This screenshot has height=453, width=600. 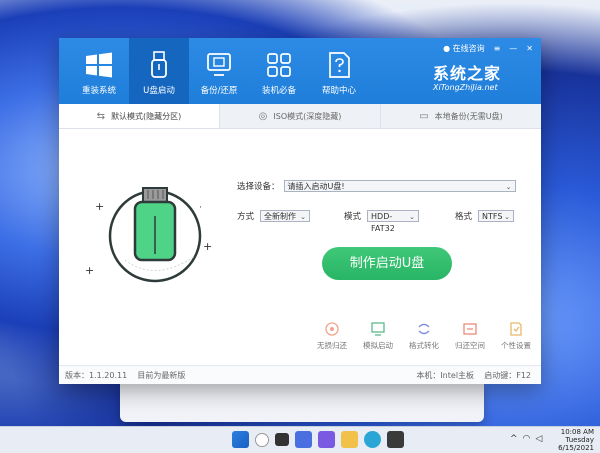 I want to click on usb-symbol-icon: ⇆, so click(x=101, y=116).